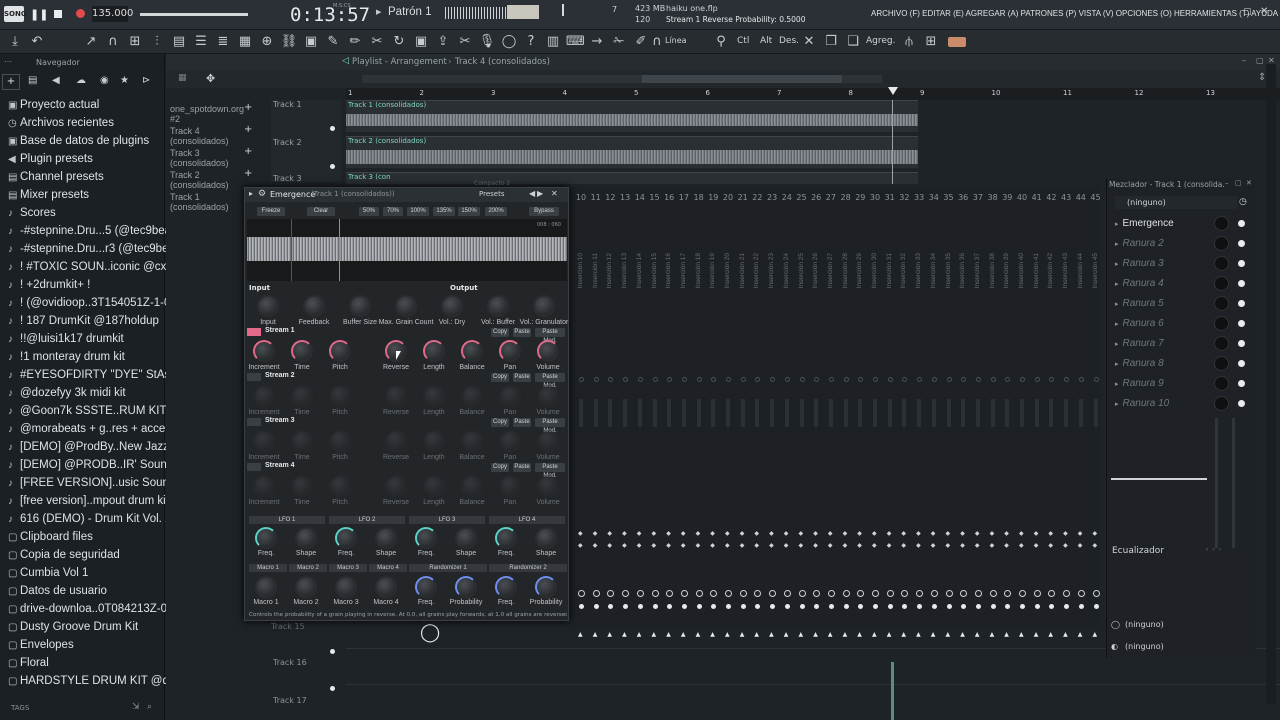 The width and height of the screenshot is (1280, 720). I want to click on track-16-led, so click(332, 688).